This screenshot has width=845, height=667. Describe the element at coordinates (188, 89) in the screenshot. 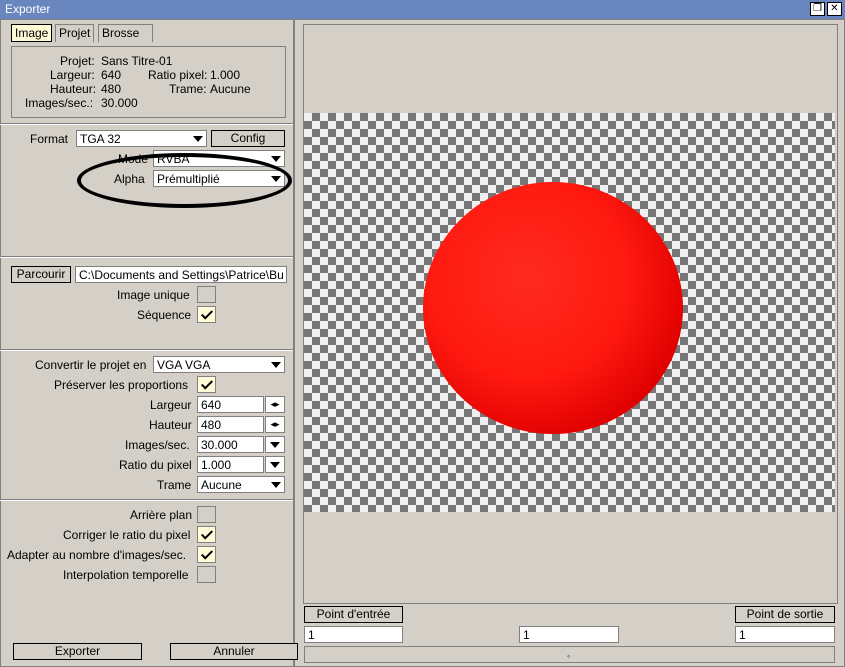

I see `info-trame-label: Trame:` at that location.